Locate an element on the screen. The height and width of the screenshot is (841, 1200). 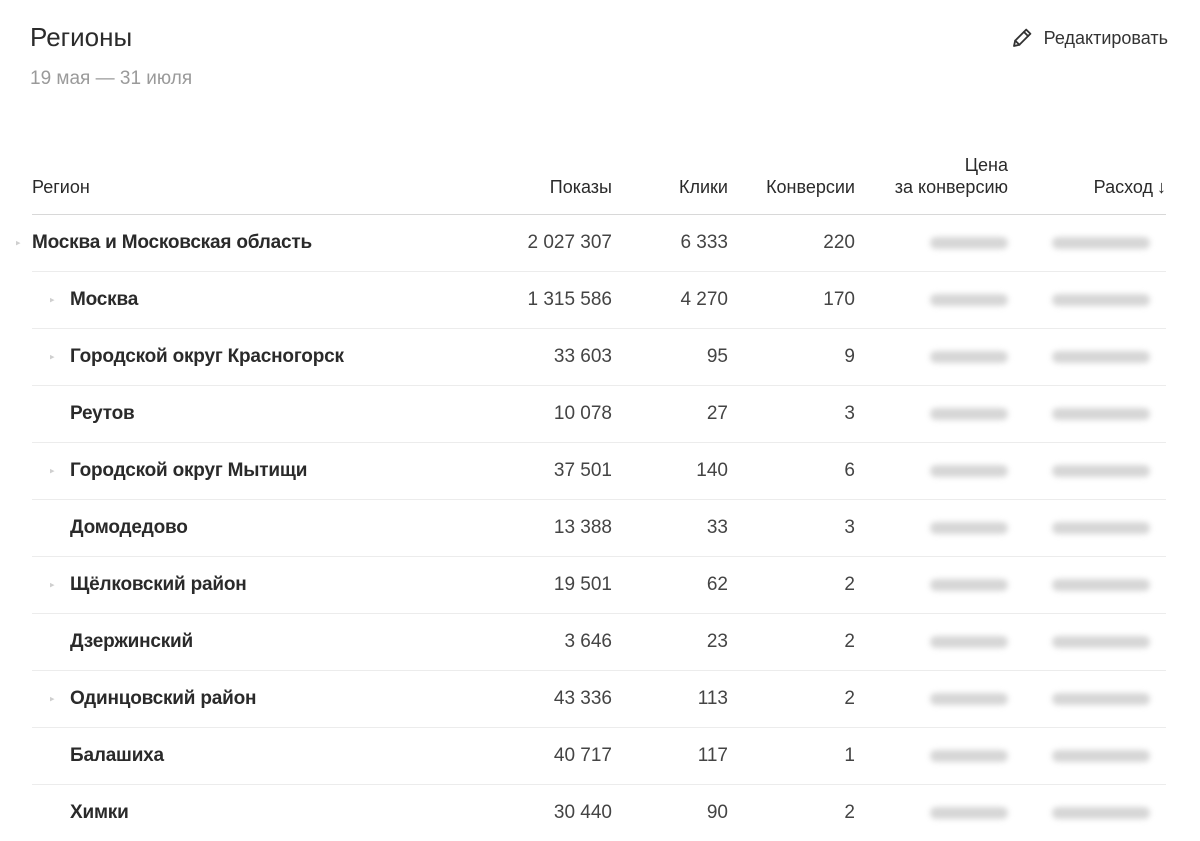
region-name: Городской округ Мытищи is located at coordinates (189, 470).